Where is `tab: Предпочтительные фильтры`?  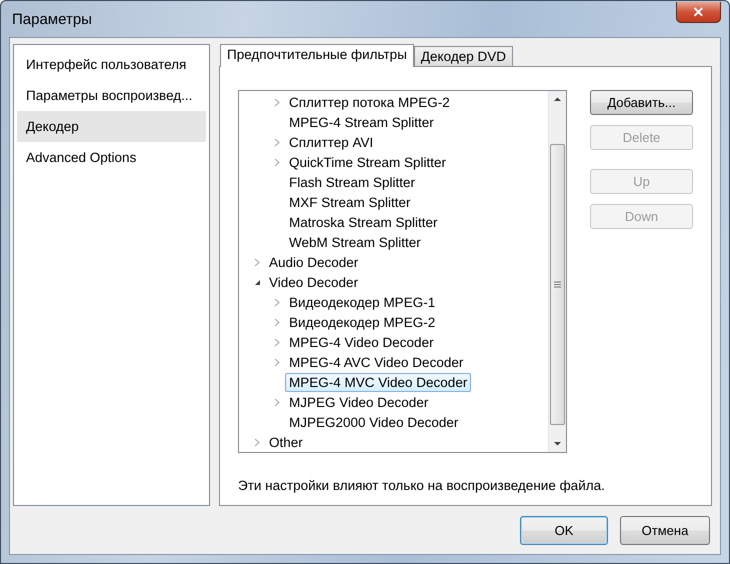
tab: Предпочтительные фильтры is located at coordinates (317, 55).